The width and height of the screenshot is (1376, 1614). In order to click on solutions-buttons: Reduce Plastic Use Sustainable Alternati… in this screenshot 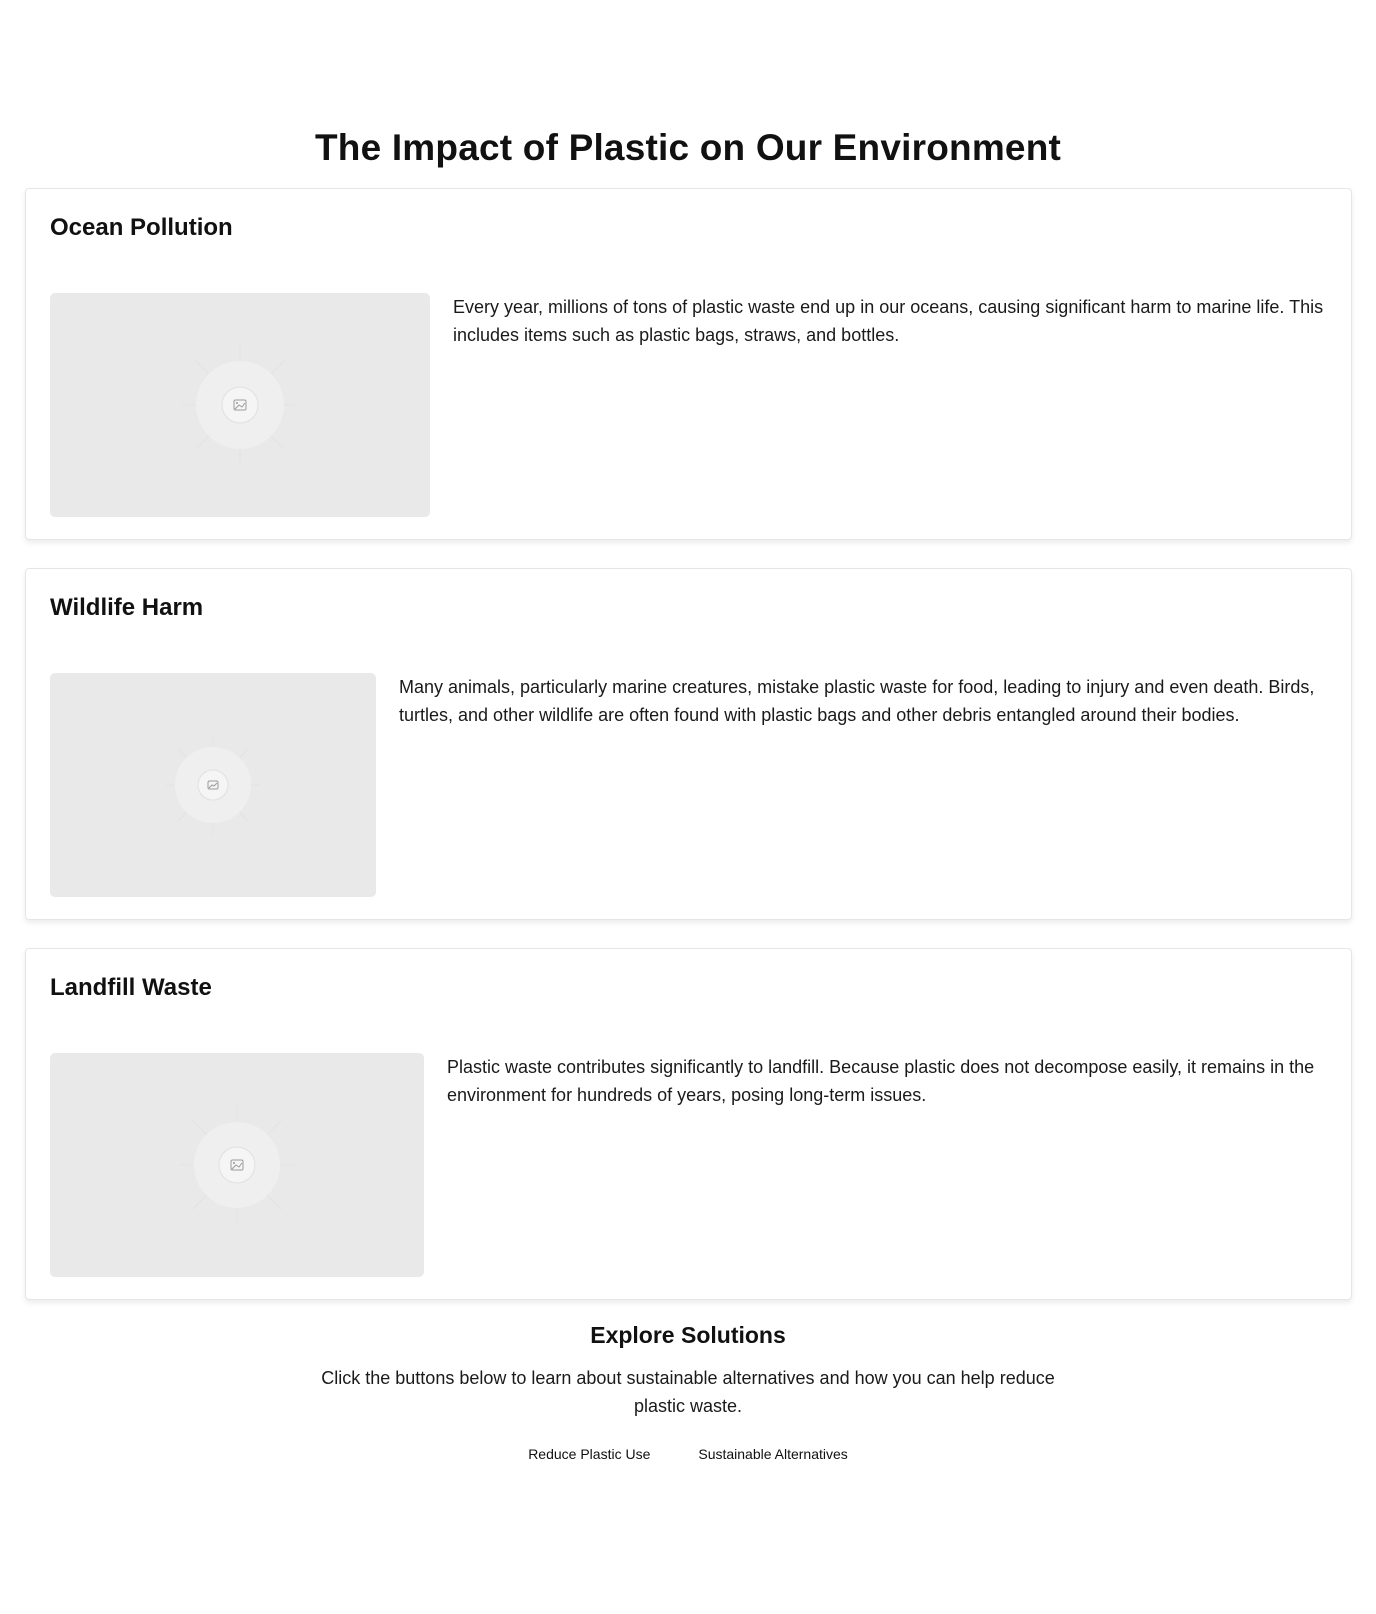, I will do `click(688, 1454)`.